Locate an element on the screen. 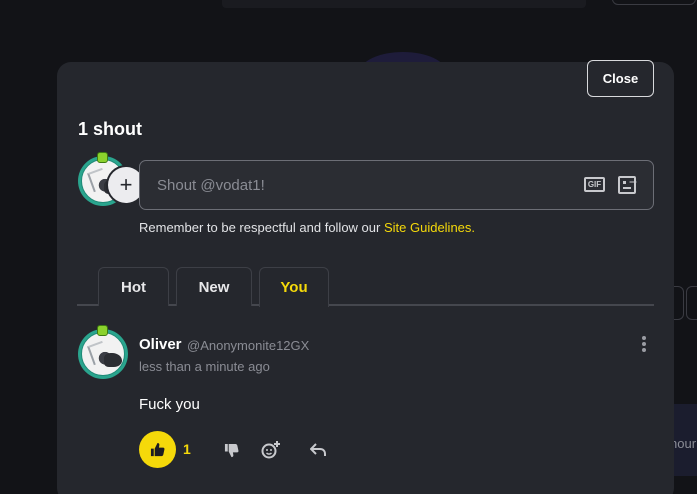  reply-icon is located at coordinates (318, 449).